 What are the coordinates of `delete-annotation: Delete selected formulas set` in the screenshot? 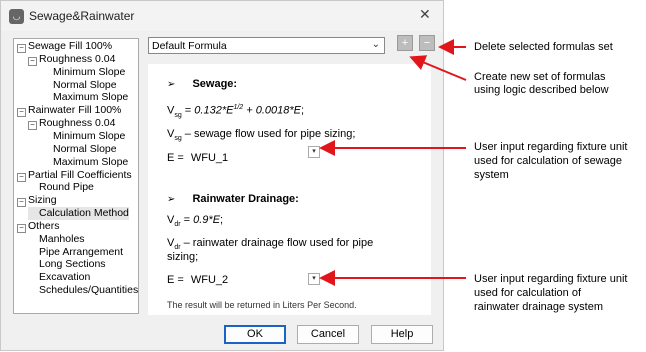 It's located at (543, 47).